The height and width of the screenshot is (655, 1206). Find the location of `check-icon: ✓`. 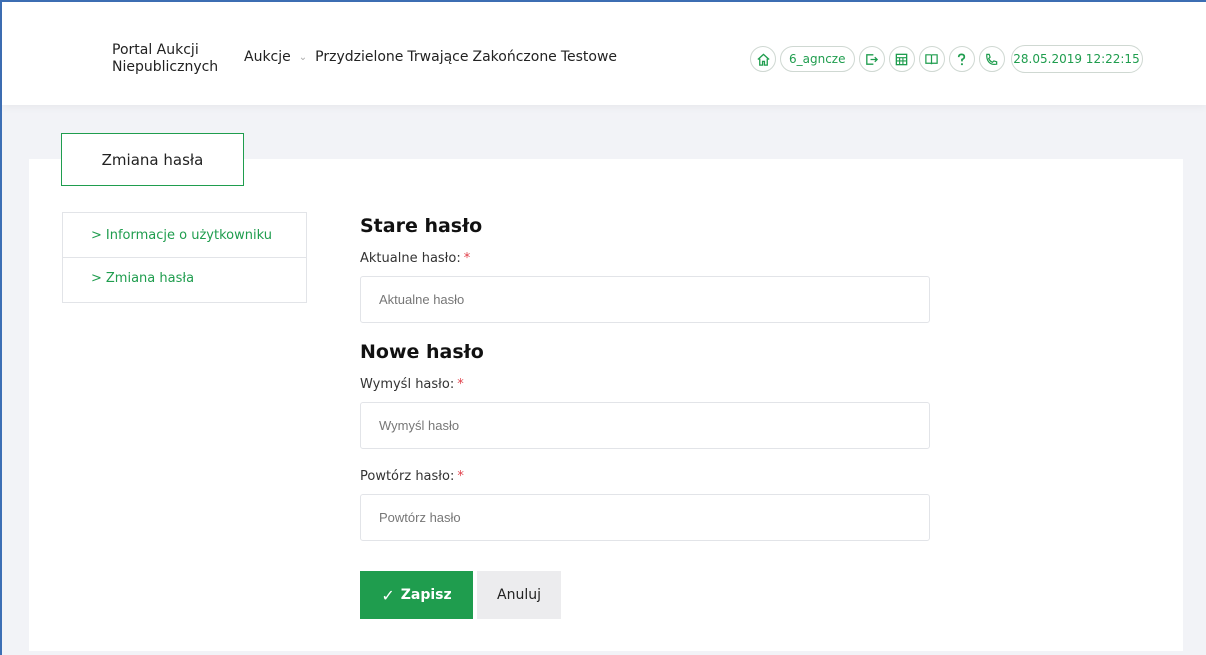

check-icon: ✓ is located at coordinates (388, 595).